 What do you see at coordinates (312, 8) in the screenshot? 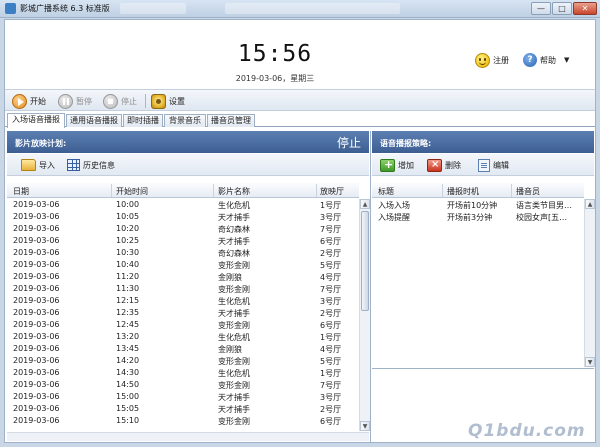
I see `background-window-ghost` at bounding box center [312, 8].